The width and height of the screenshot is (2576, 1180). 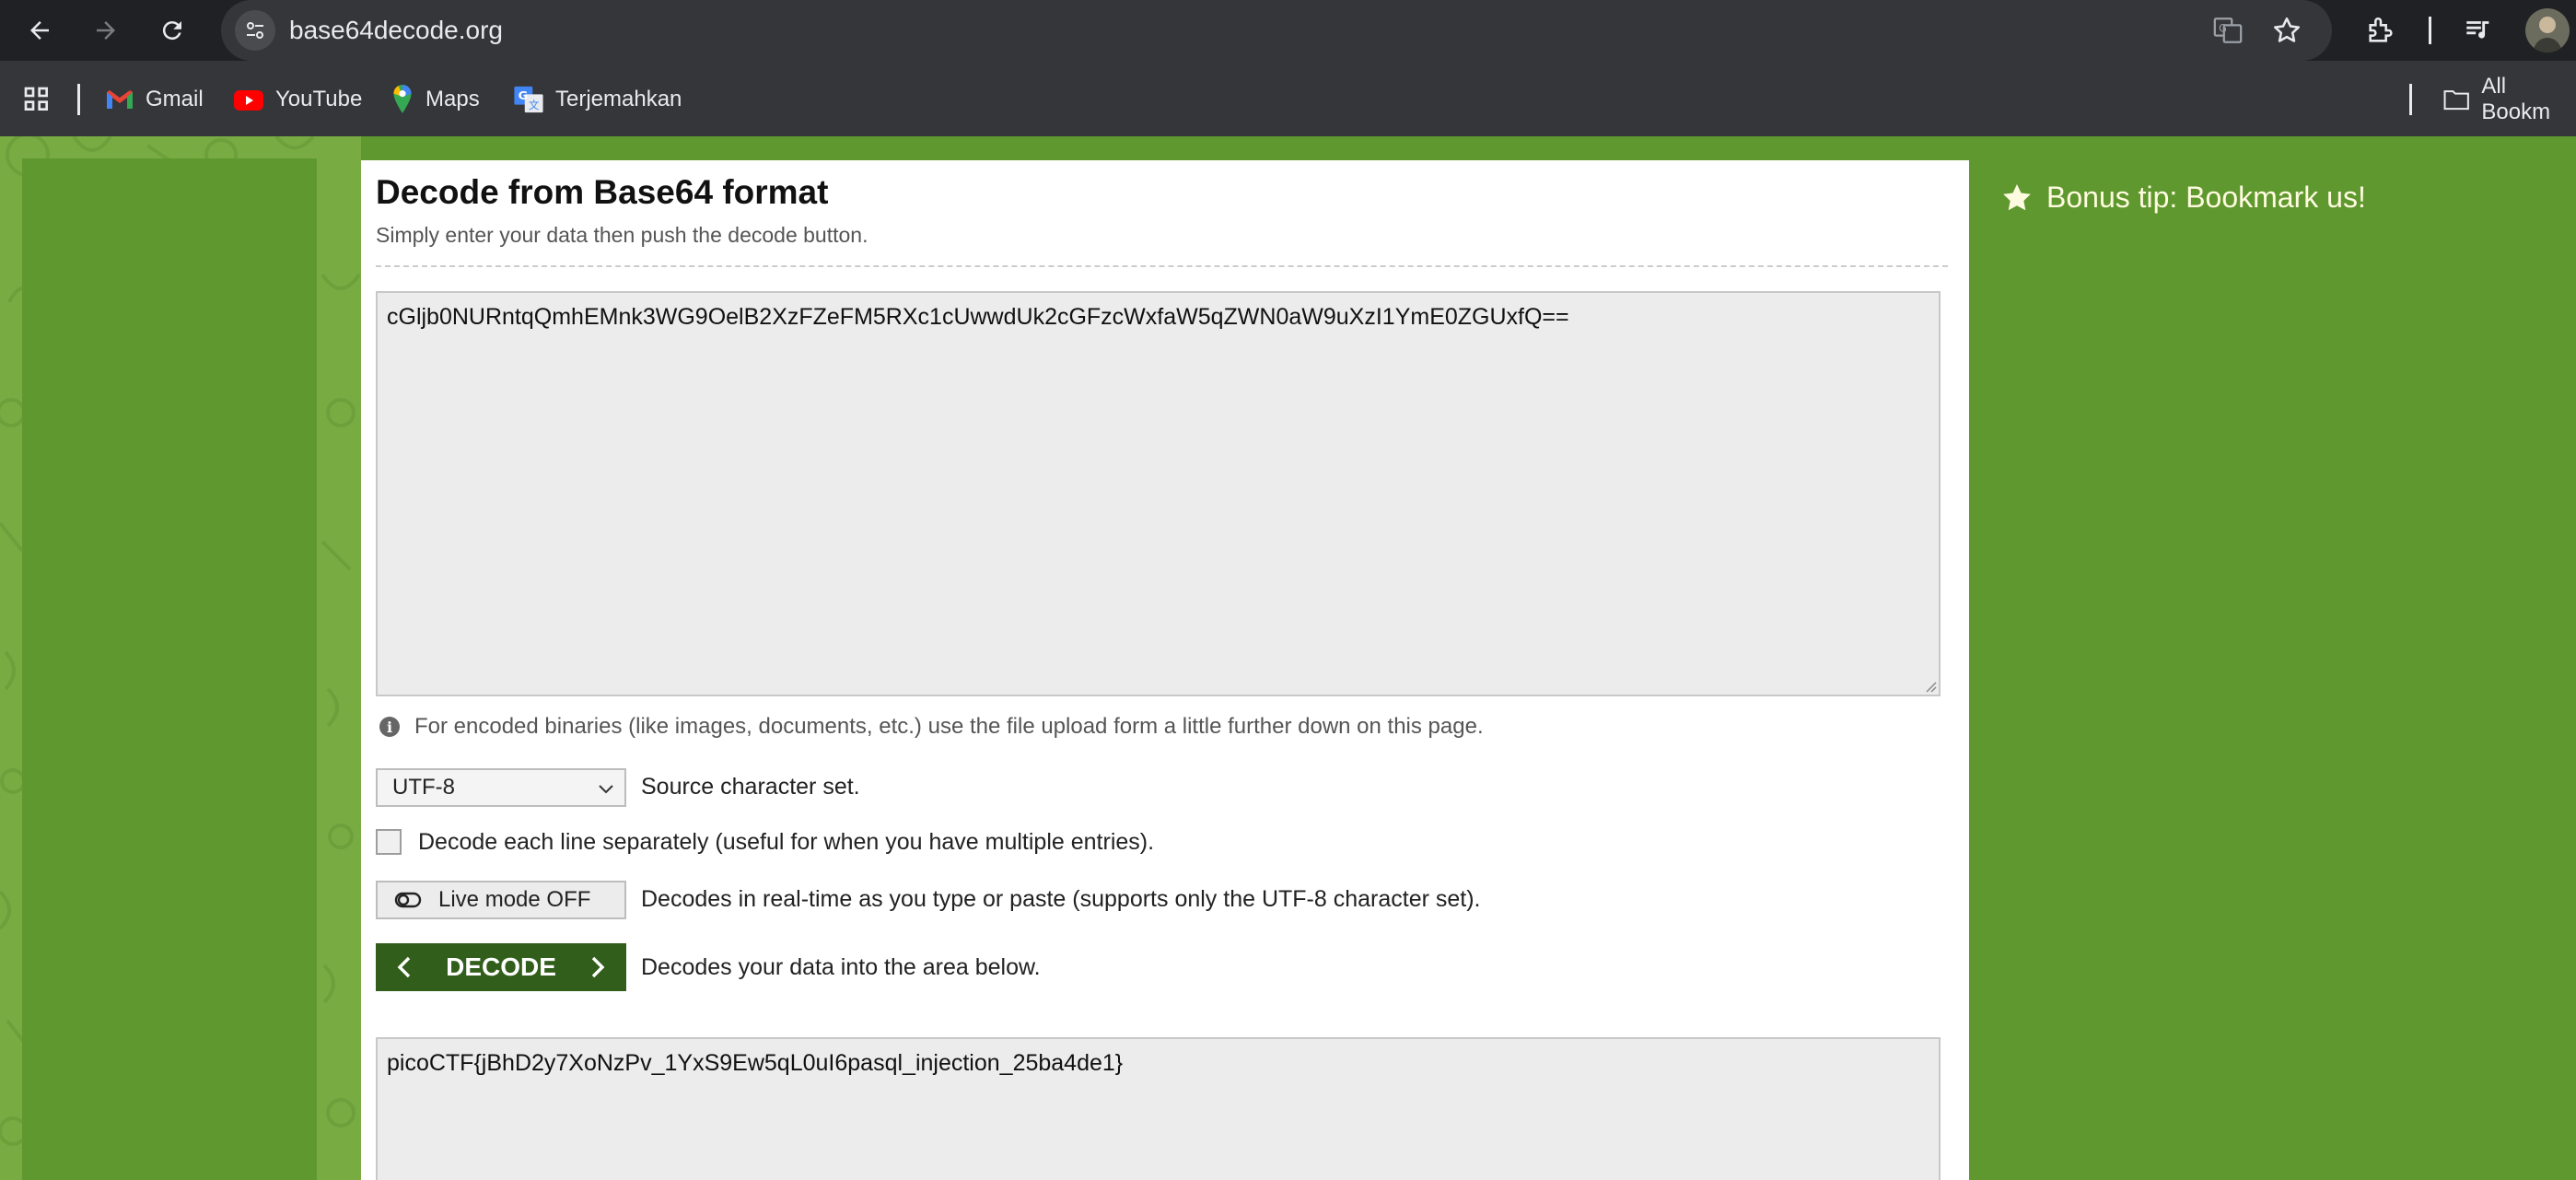 What do you see at coordinates (389, 842) in the screenshot?
I see `decode-each-line-checkbox` at bounding box center [389, 842].